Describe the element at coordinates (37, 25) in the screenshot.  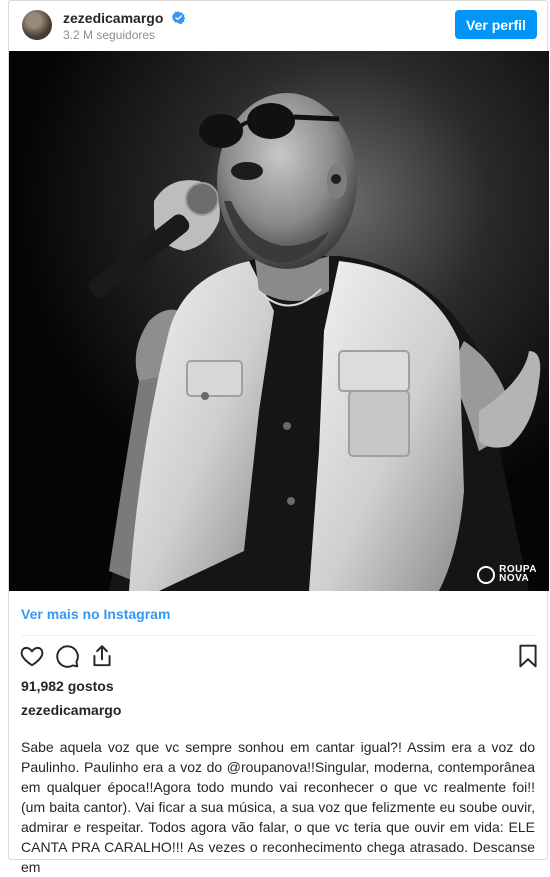
I see `avatar` at that location.